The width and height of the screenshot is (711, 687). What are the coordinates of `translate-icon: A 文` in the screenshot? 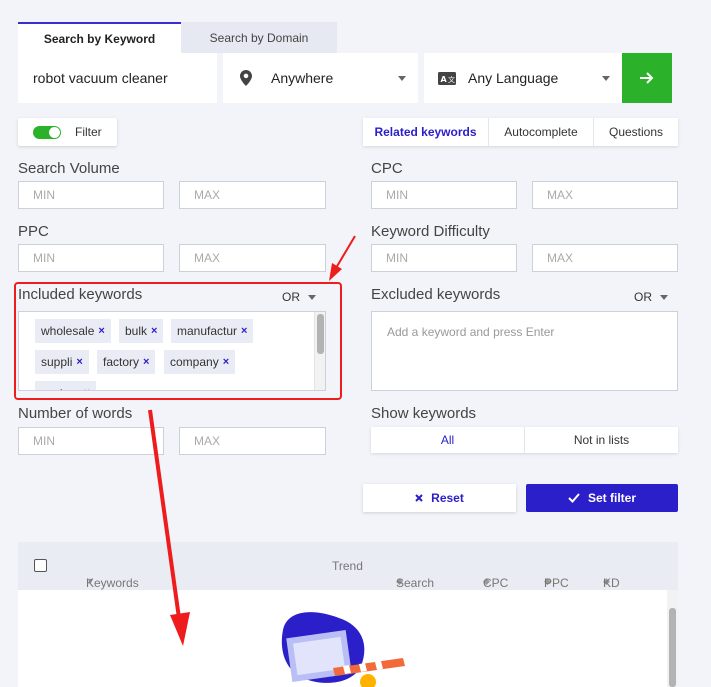 It's located at (447, 78).